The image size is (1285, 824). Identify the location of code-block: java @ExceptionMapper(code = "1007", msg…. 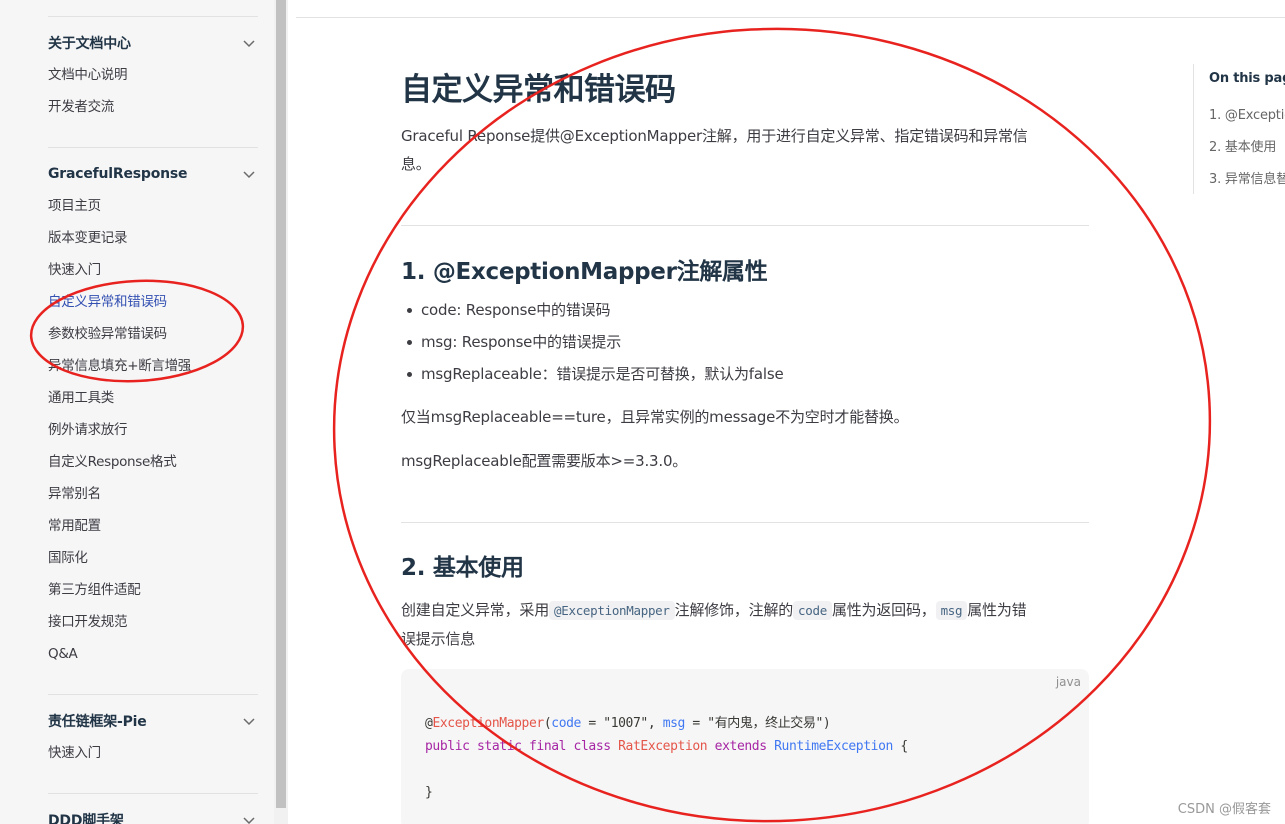
(745, 746).